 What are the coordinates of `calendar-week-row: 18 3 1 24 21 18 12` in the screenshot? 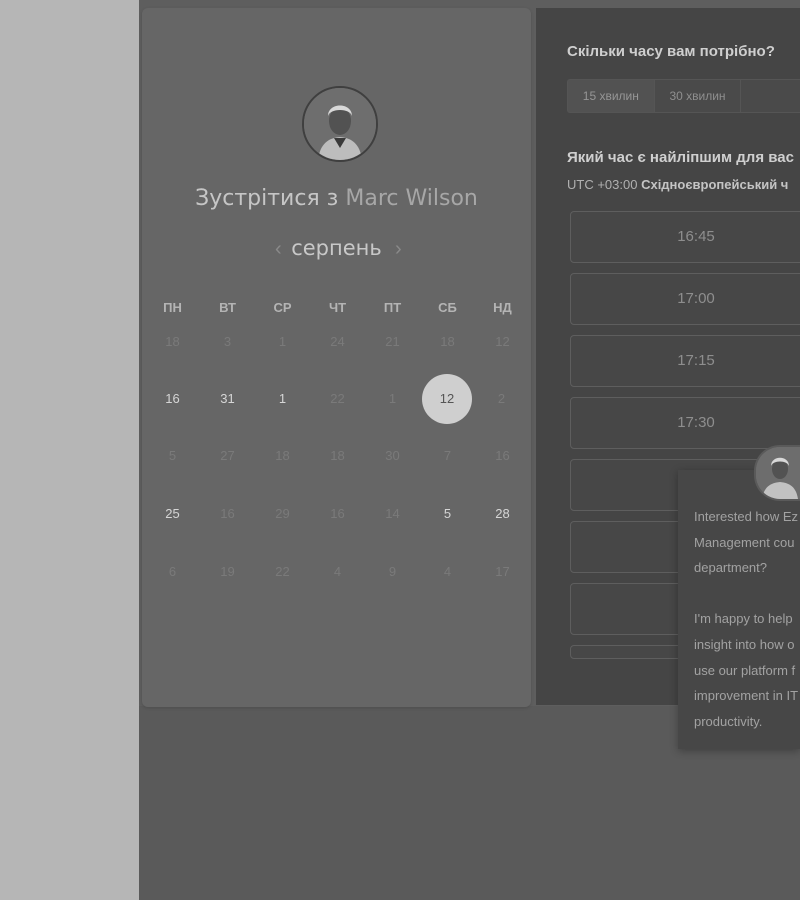 It's located at (337, 342).